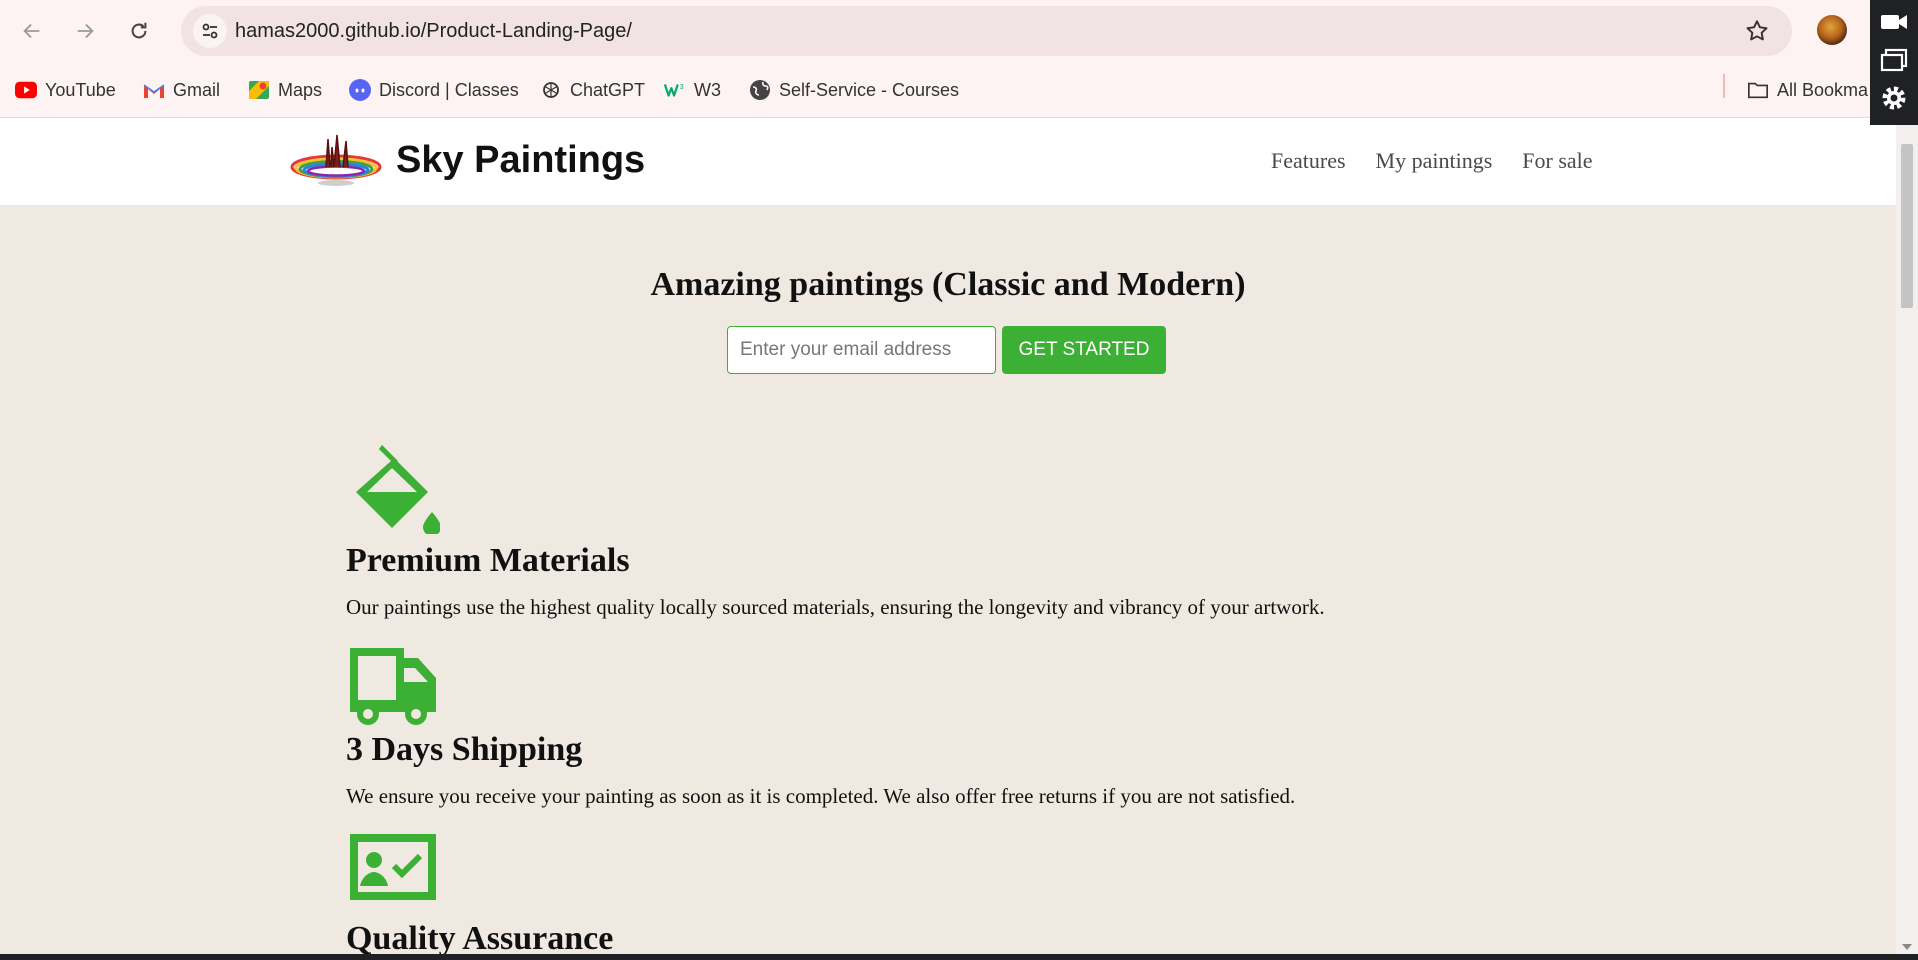  Describe the element at coordinates (707, 89) in the screenshot. I see `bookmark-label: W3` at that location.